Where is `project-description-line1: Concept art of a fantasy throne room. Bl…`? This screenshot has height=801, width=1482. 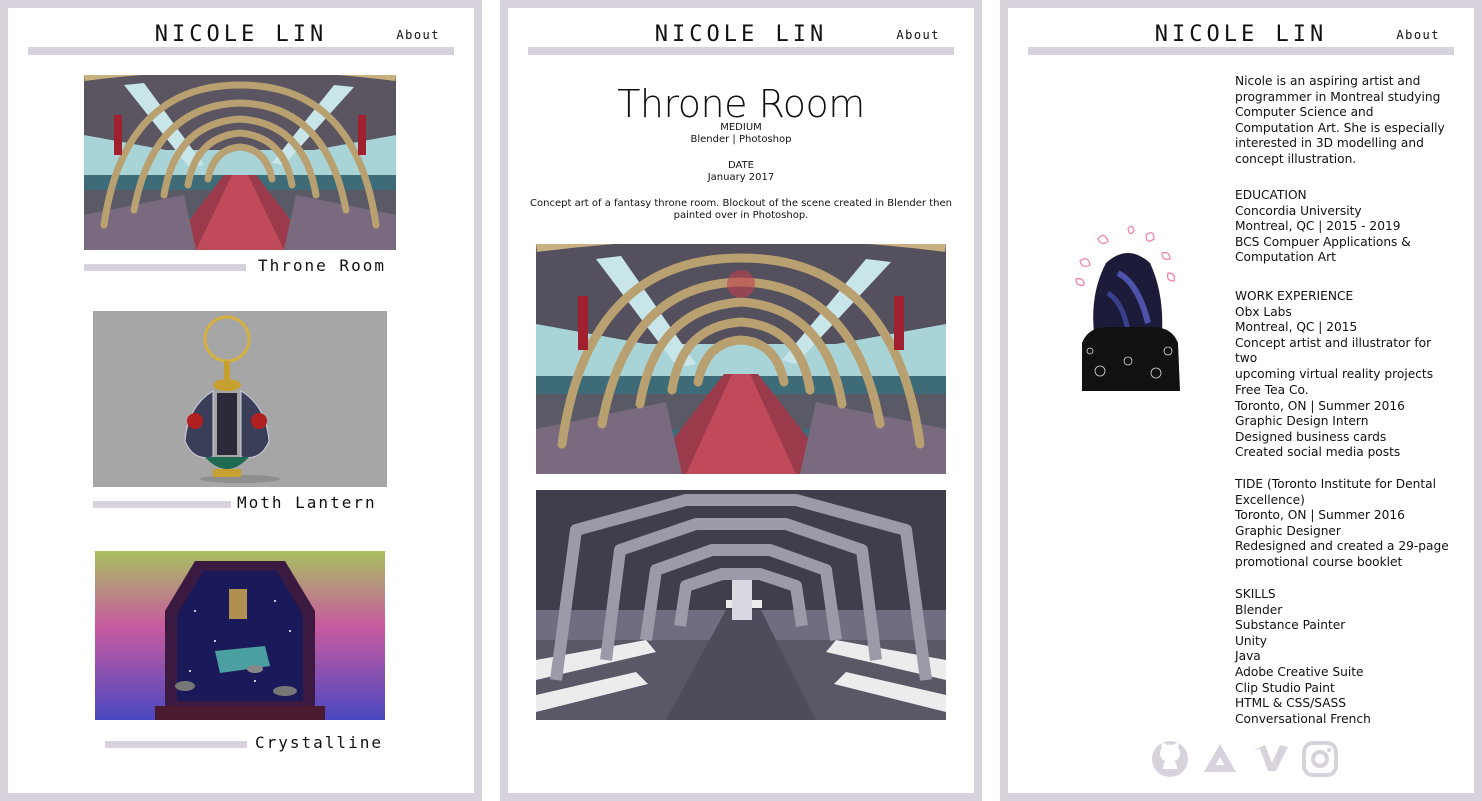 project-description-line1: Concept art of a fantasy throne room. Bl… is located at coordinates (741, 203).